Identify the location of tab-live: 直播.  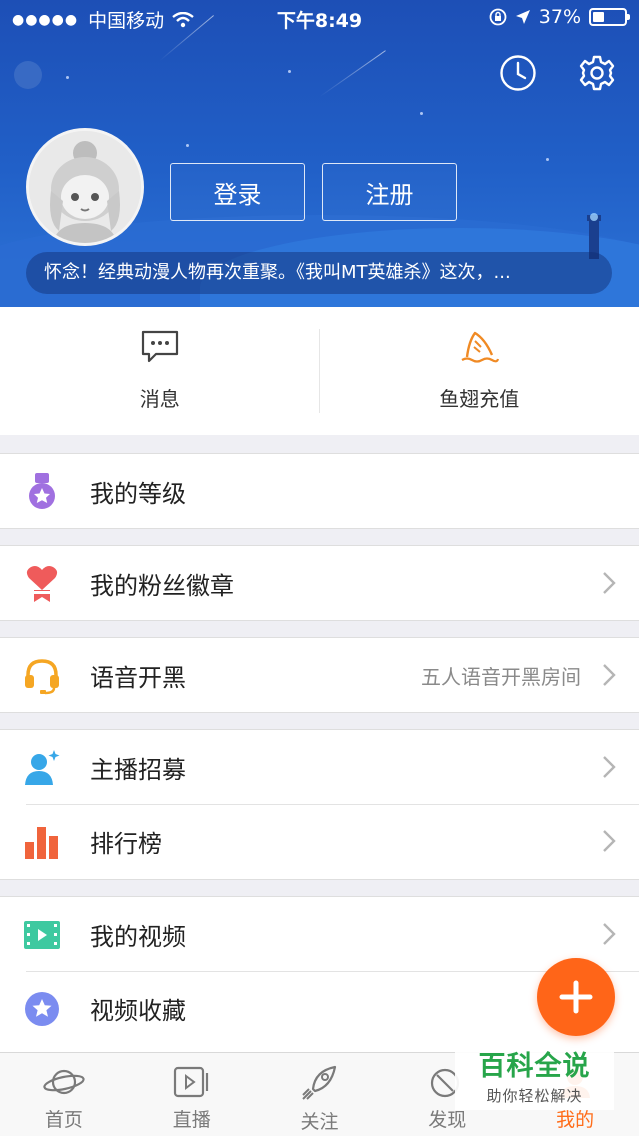
(192, 1094).